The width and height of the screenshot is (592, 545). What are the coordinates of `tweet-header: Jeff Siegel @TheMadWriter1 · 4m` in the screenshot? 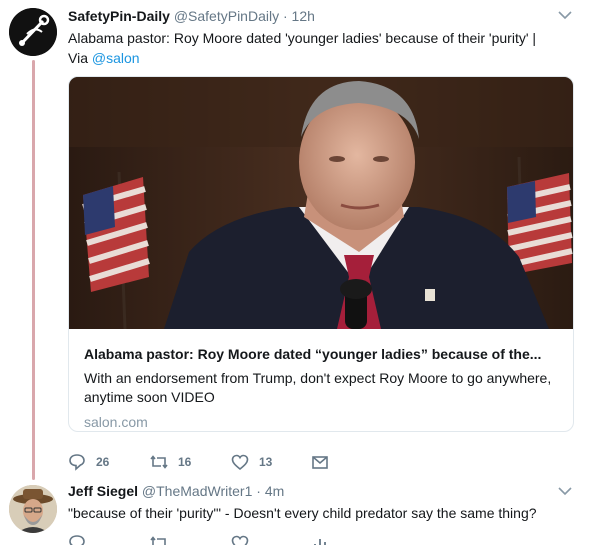 It's located at (176, 491).